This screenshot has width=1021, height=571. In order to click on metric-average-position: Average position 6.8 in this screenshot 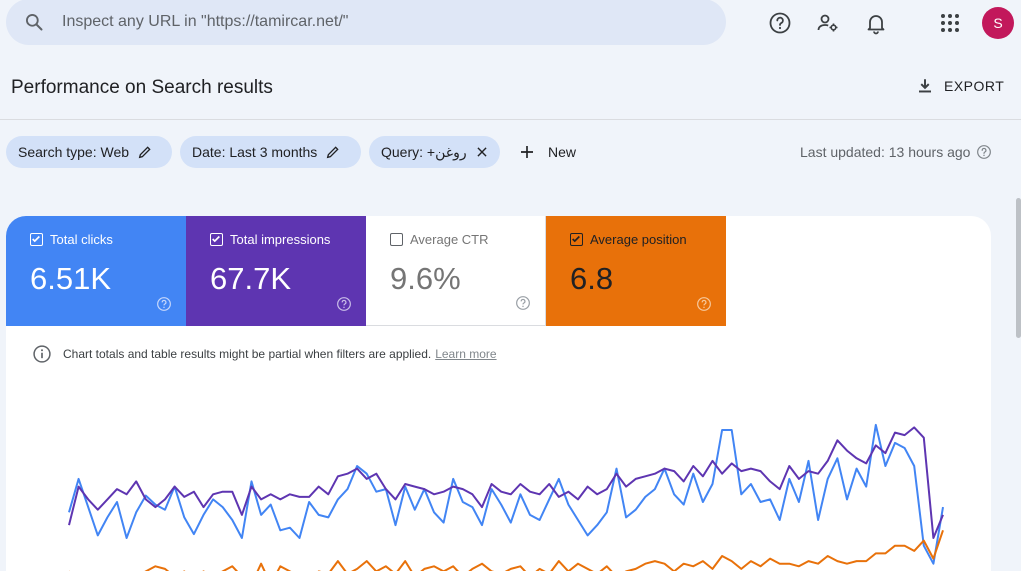, I will do `click(636, 271)`.